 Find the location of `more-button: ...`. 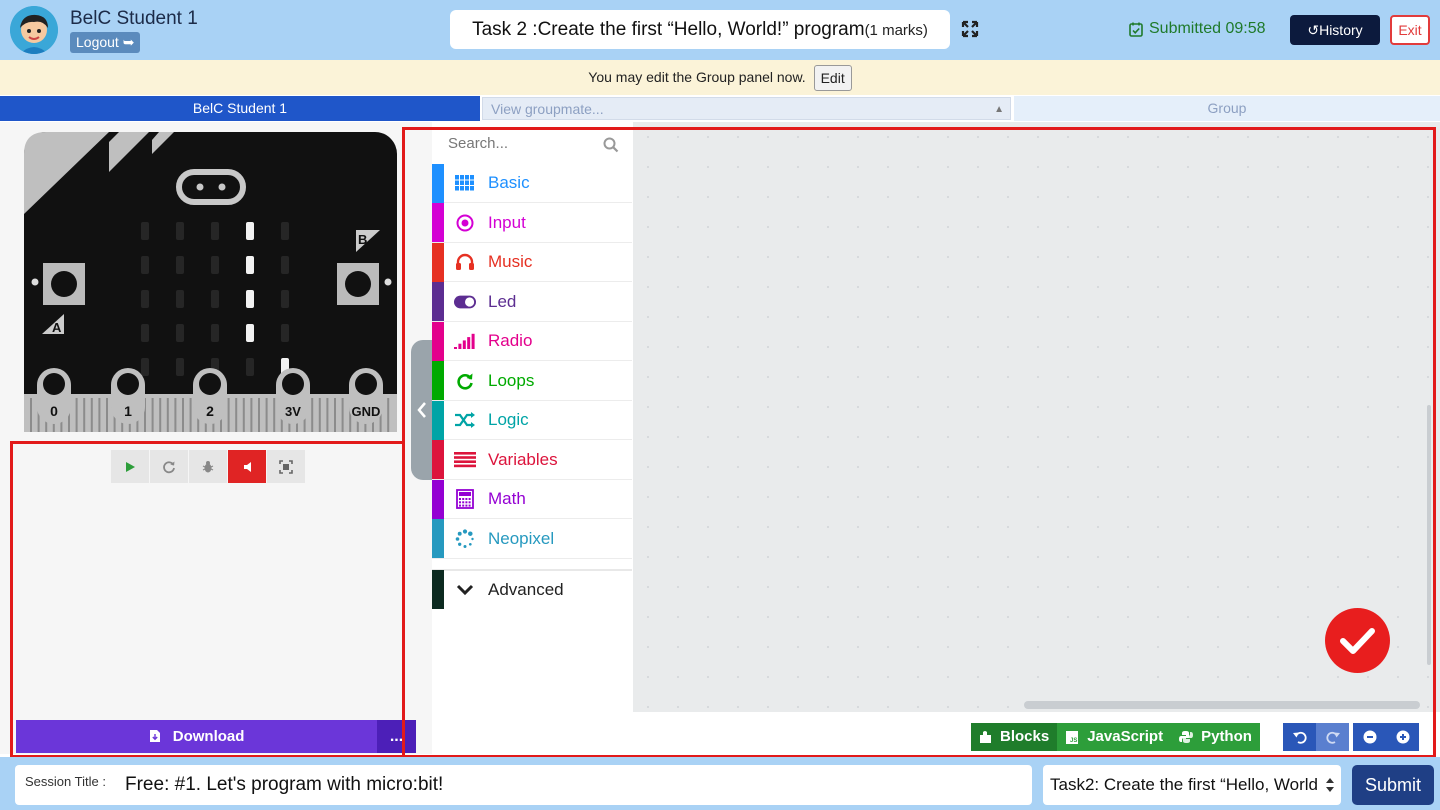

more-button: ... is located at coordinates (396, 736).